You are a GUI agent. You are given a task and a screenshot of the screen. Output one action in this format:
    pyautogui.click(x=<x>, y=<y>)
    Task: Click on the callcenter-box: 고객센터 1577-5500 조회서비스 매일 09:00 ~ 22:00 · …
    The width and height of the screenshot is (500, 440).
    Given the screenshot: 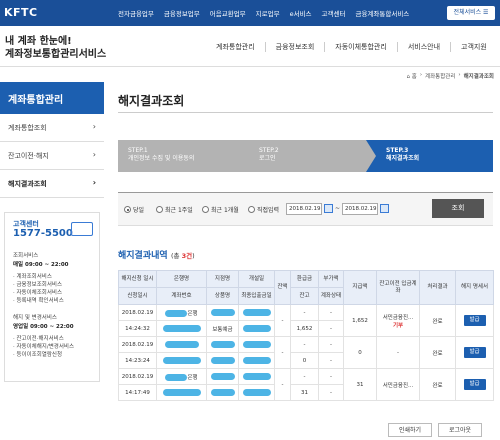 What is the action you would take?
    pyautogui.click(x=52, y=297)
    